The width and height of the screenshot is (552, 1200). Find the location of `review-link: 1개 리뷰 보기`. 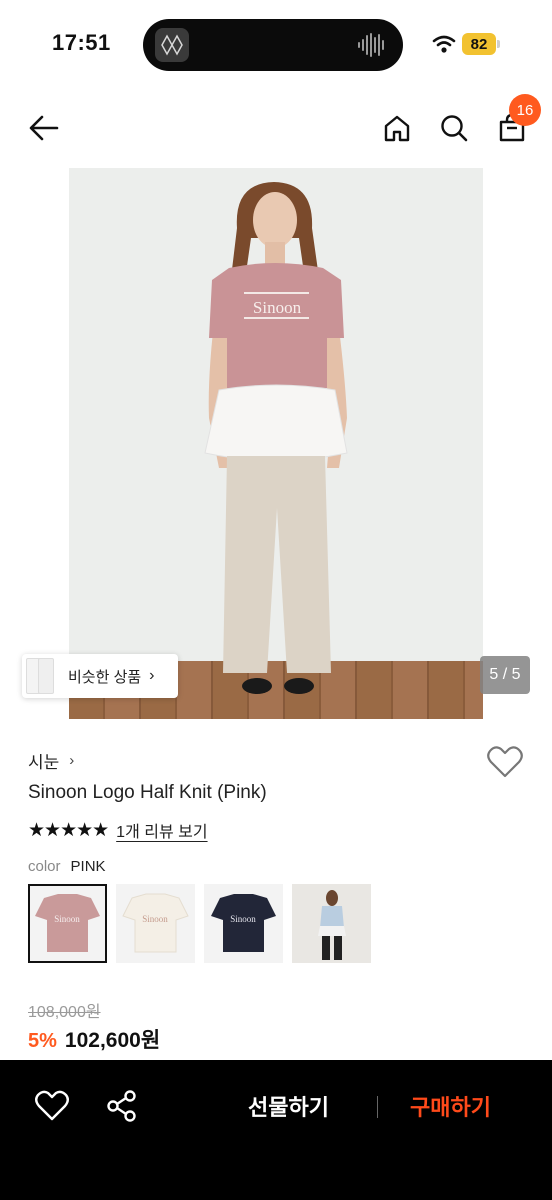

review-link: 1개 리뷰 보기 is located at coordinates (161, 830).